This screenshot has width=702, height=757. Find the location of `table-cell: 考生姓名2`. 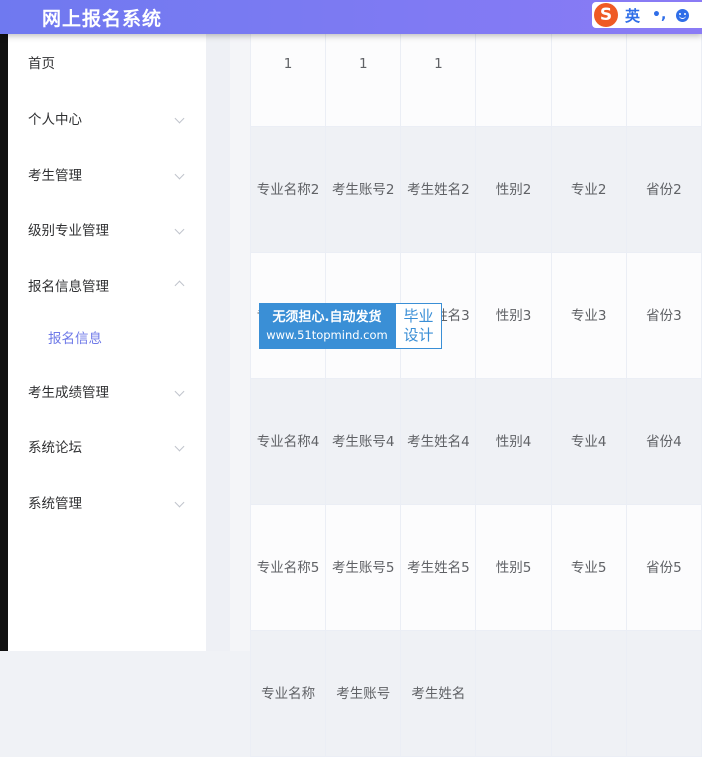

table-cell: 考生姓名2 is located at coordinates (438, 189).